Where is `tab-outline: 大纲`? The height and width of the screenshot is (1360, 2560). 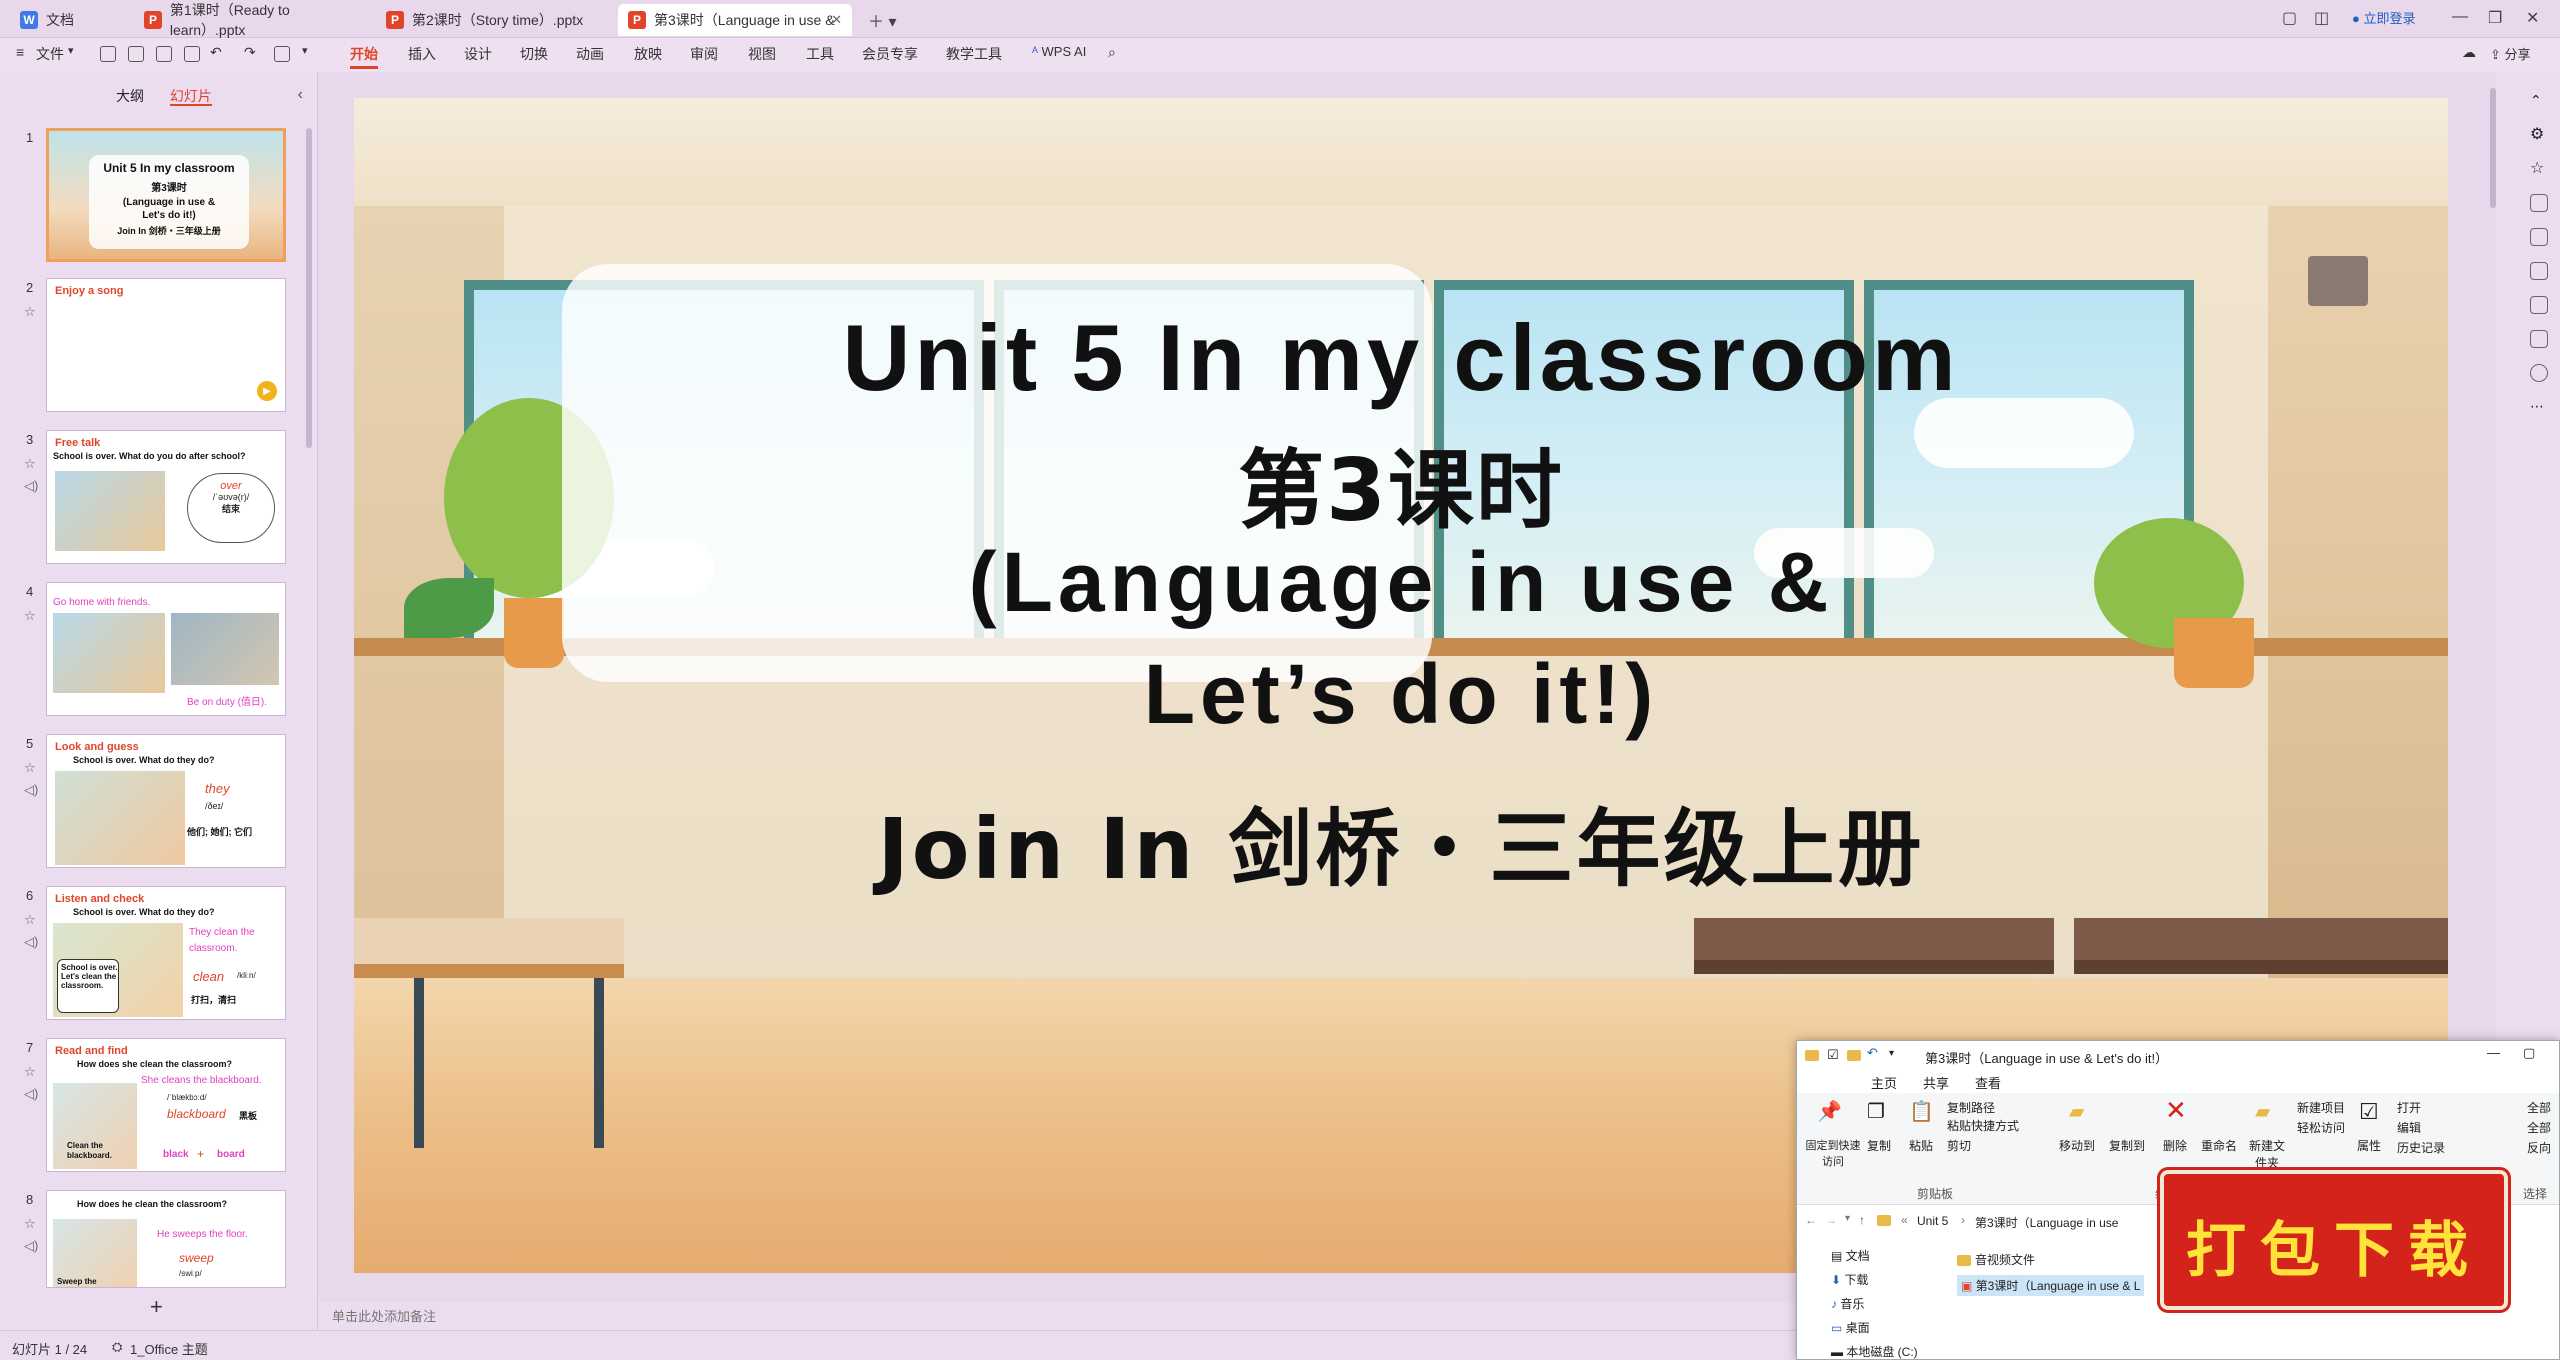
tab-outline: 大纲 is located at coordinates (130, 96).